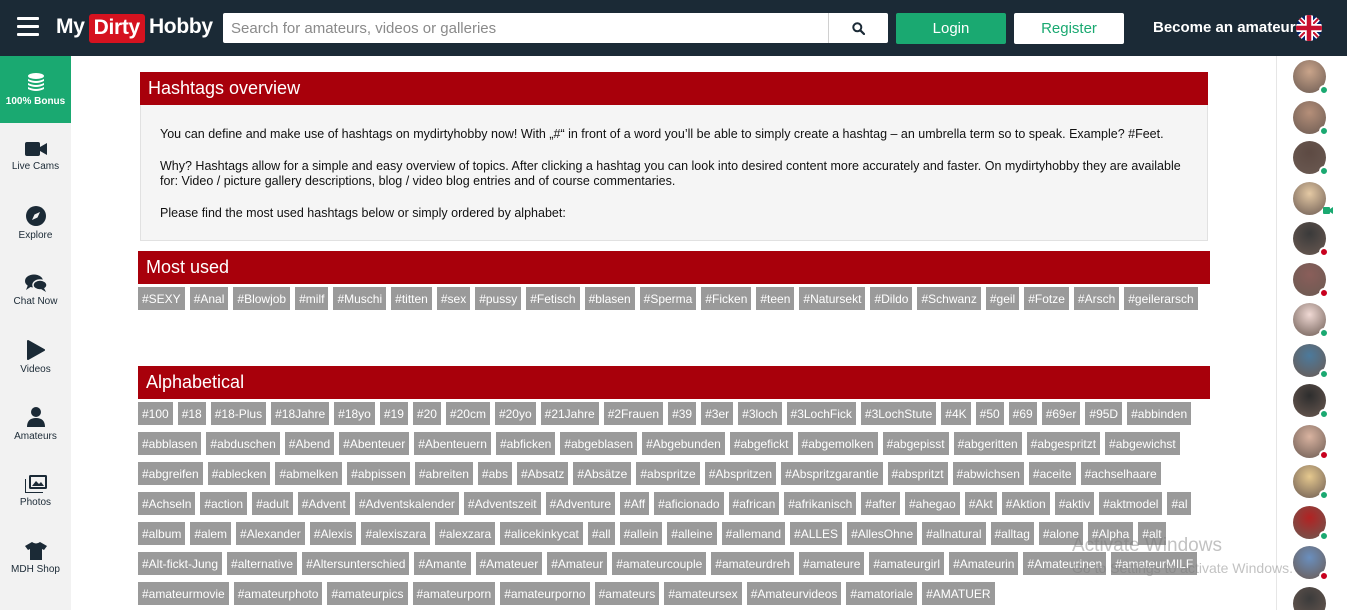 This screenshot has width=1347, height=610. Describe the element at coordinates (1052, 473) in the screenshot. I see `hashtag-link: #aceite` at that location.